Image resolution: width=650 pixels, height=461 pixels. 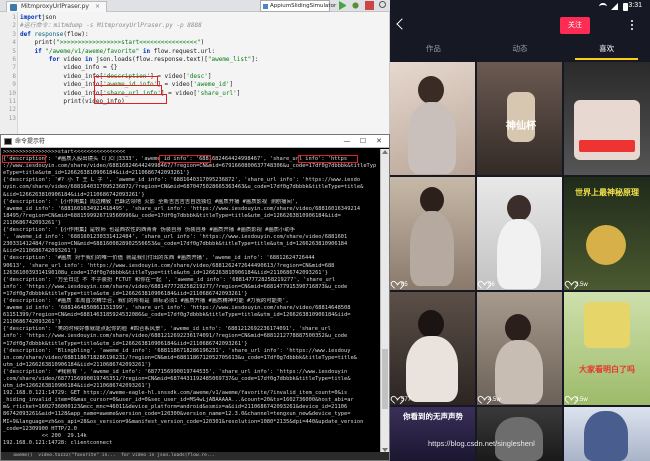 I want to click on signal-icon, so click(x=614, y=6).